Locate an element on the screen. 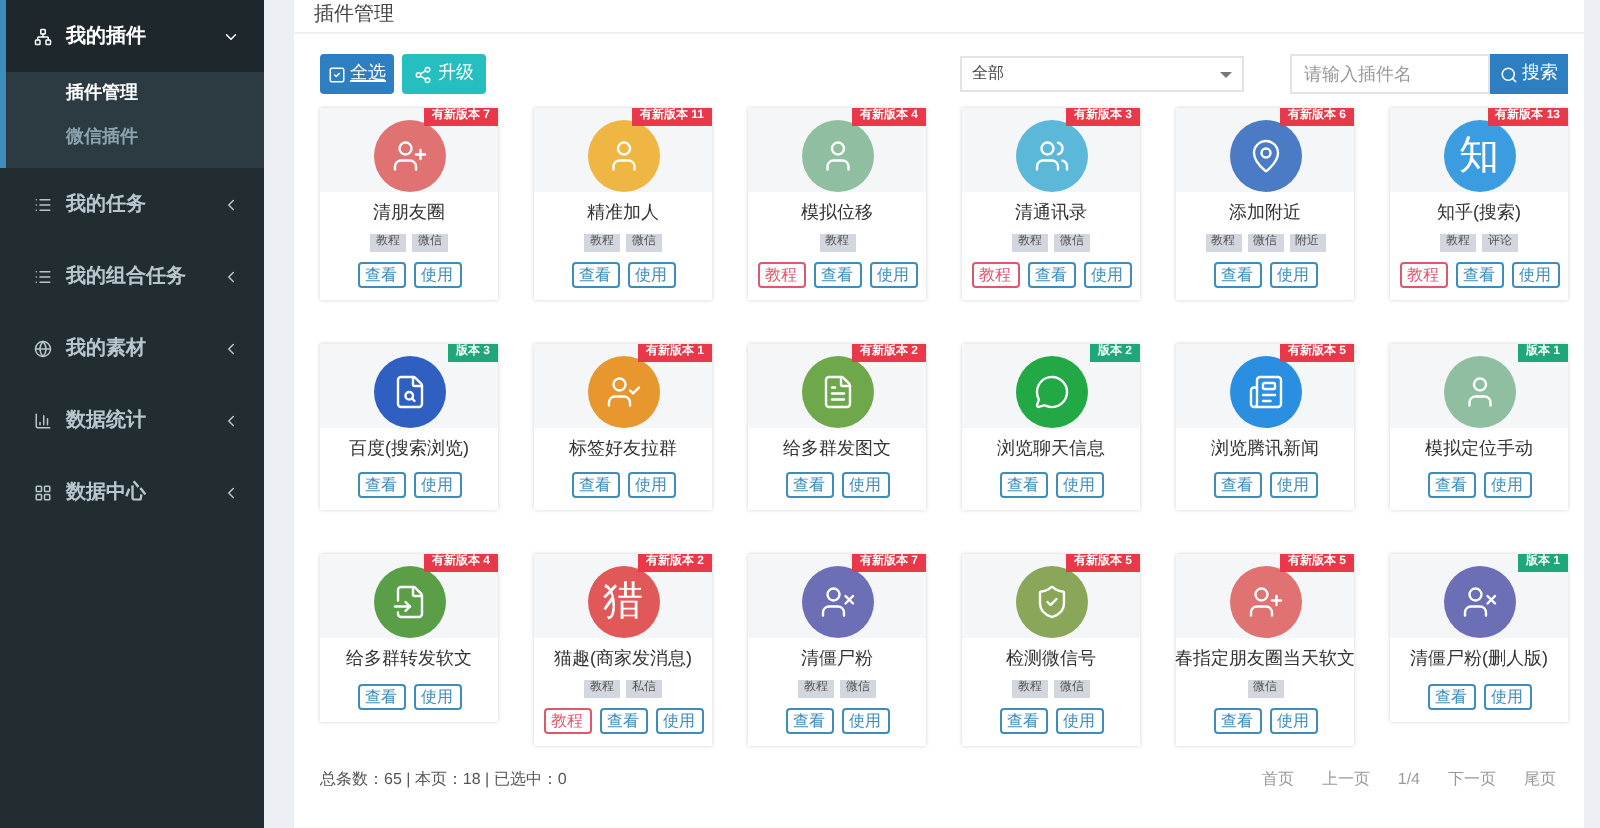  plugin-name: 浏览腾讯新闻 is located at coordinates (1265, 448).